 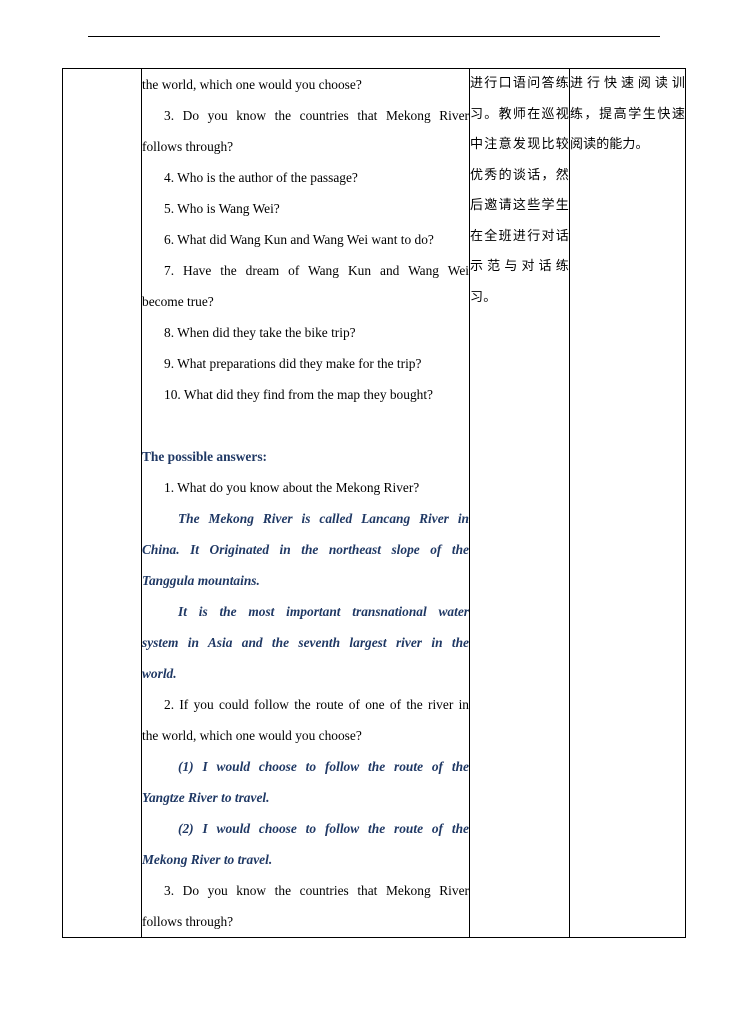 What do you see at coordinates (207, 859) in the screenshot?
I see `answer-line: Mekong River to travel.` at bounding box center [207, 859].